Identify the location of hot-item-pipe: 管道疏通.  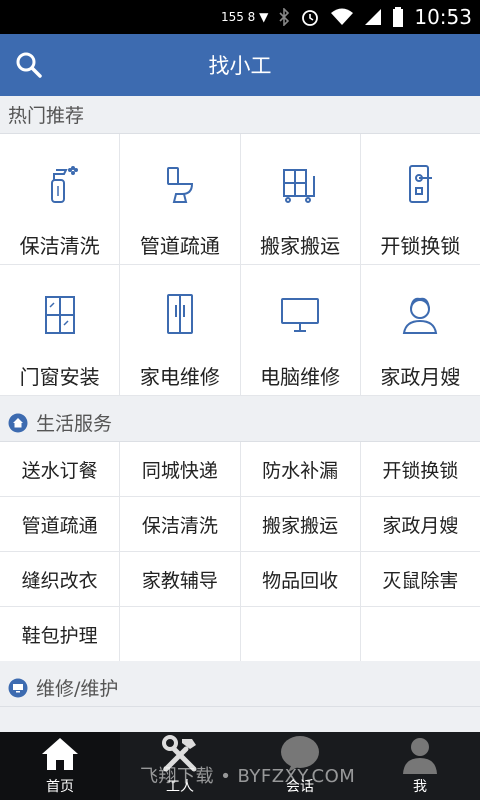
(180, 199).